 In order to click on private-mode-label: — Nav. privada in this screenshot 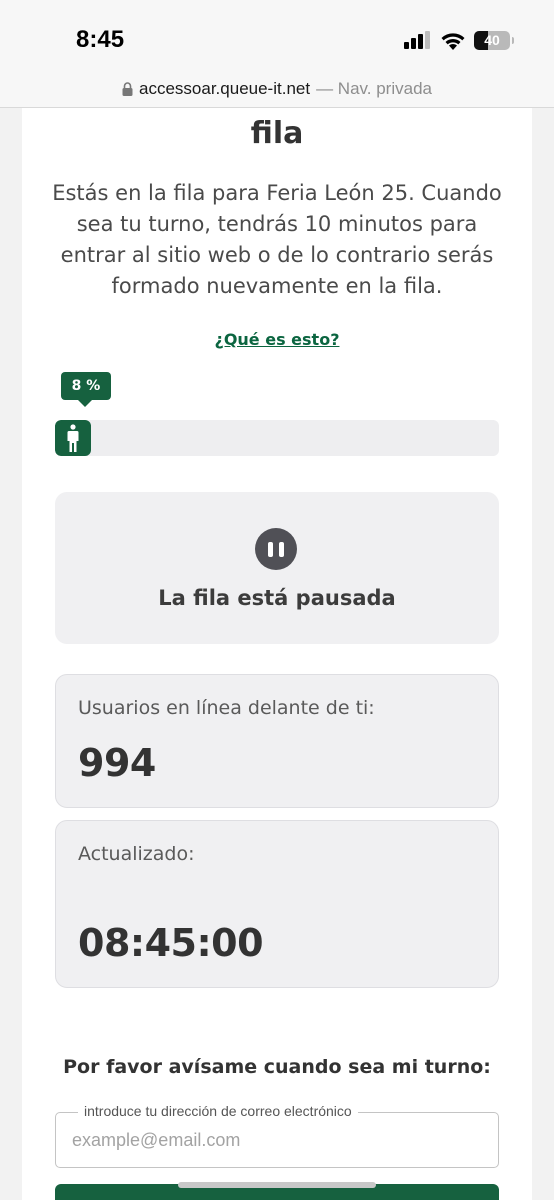, I will do `click(374, 88)`.